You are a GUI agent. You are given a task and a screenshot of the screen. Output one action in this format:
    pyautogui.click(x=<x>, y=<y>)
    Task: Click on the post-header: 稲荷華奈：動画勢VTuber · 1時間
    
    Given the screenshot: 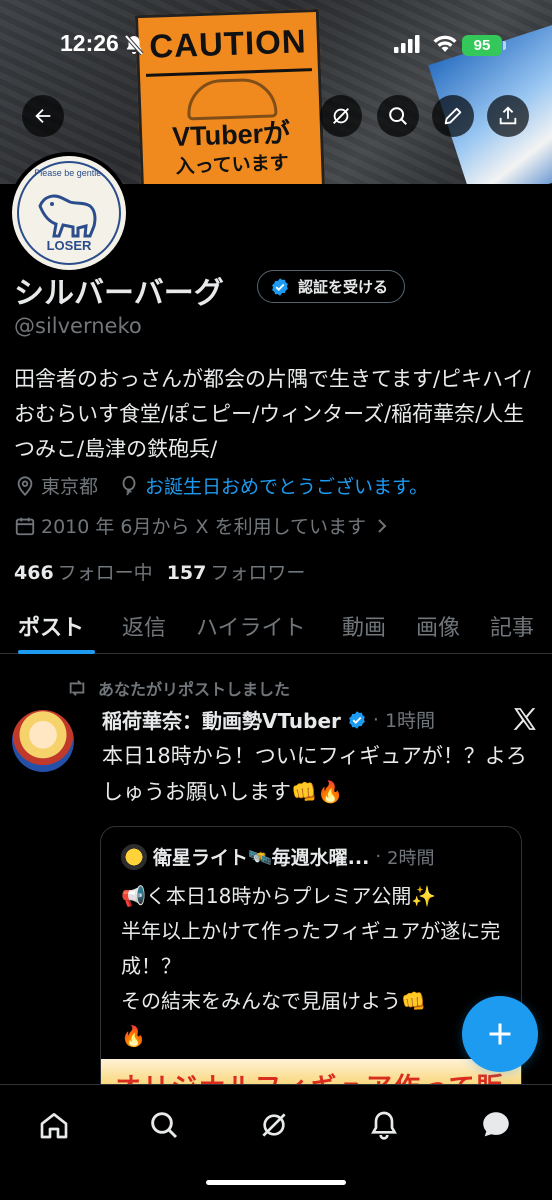 What is the action you would take?
    pyautogui.click(x=268, y=719)
    